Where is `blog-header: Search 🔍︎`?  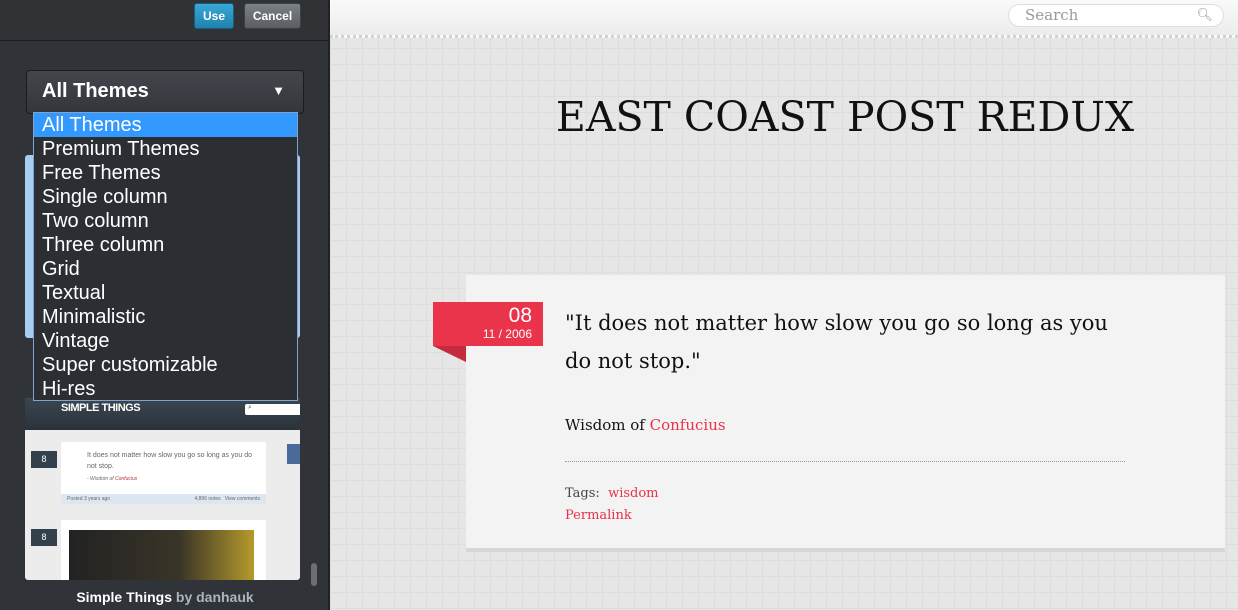 blog-header: Search 🔍︎ is located at coordinates (784, 19).